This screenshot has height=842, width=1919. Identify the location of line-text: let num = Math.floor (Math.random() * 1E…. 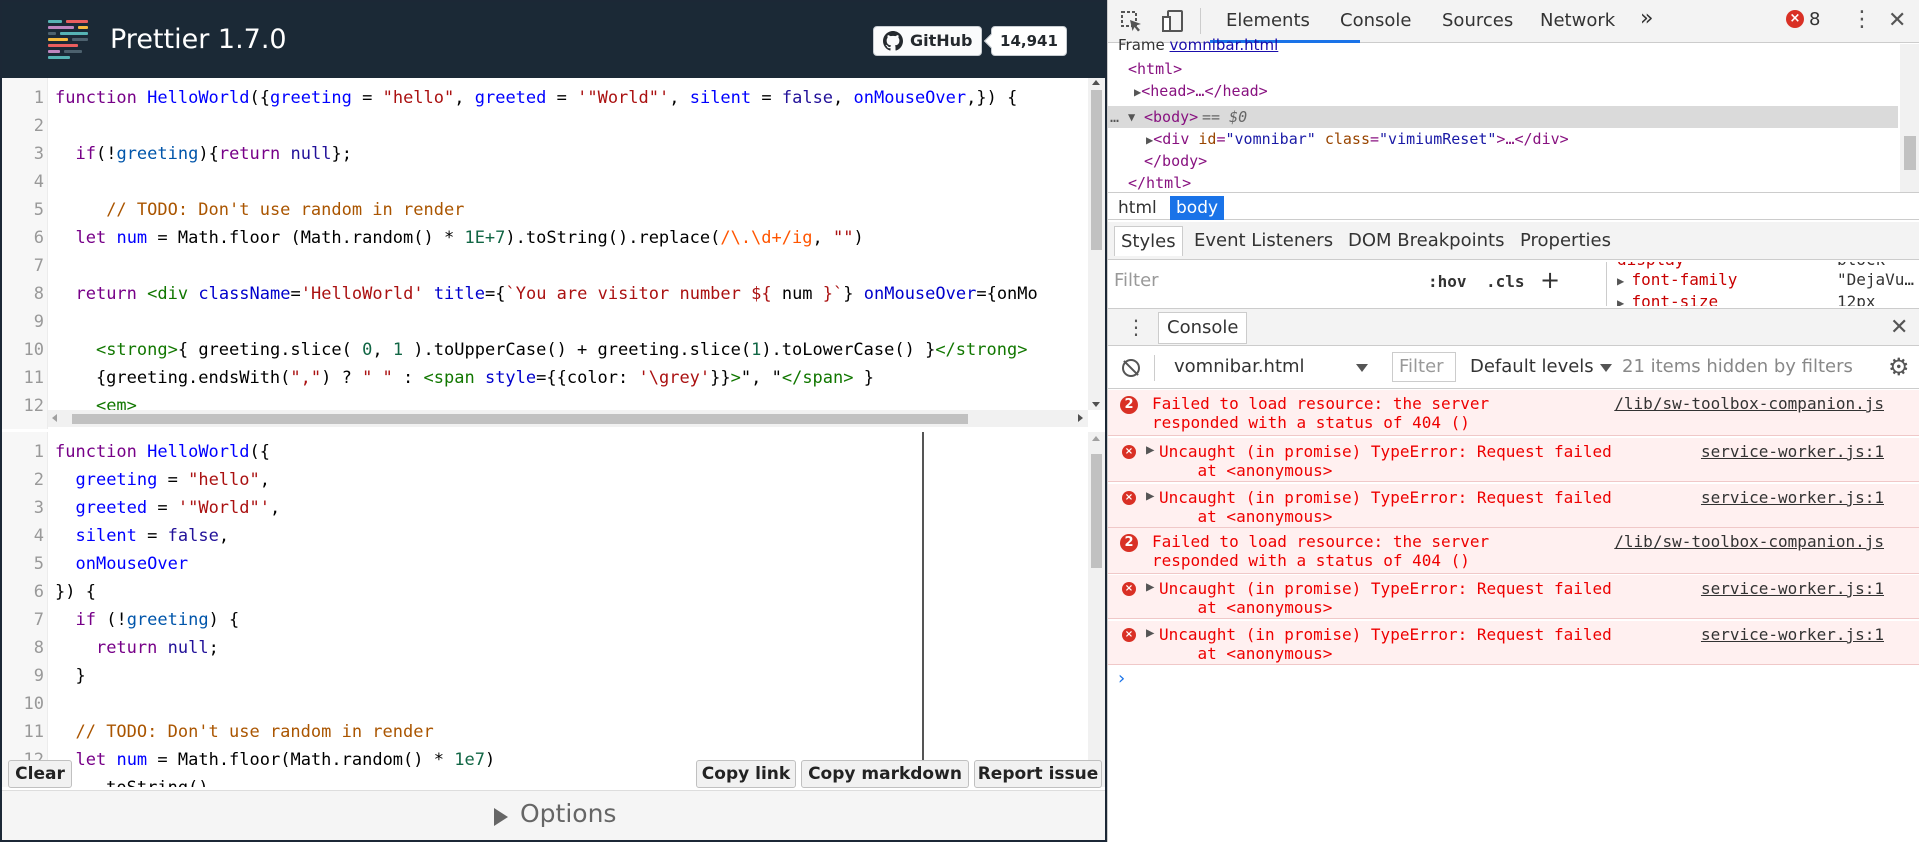
(459, 238).